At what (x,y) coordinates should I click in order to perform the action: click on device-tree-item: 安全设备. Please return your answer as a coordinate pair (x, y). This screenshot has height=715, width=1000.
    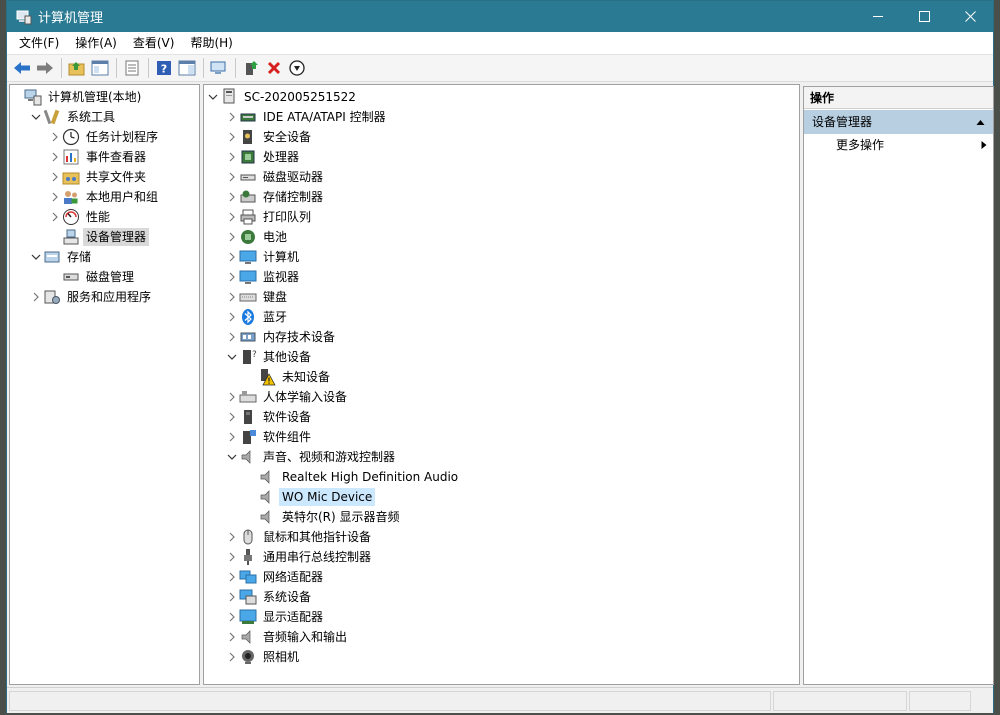
    Looking at the image, I should click on (269, 137).